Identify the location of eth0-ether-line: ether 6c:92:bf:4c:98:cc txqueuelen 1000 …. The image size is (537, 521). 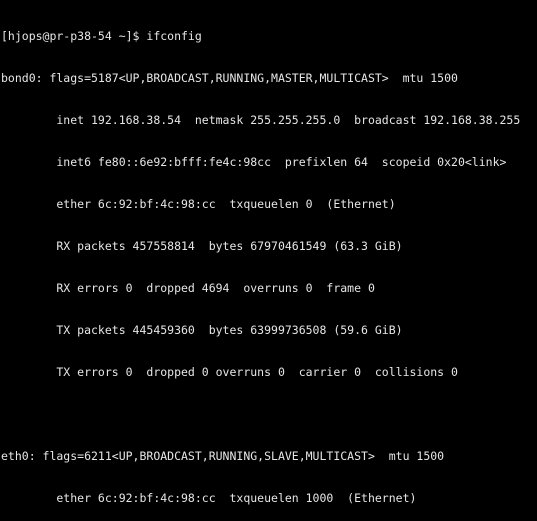
(209, 498).